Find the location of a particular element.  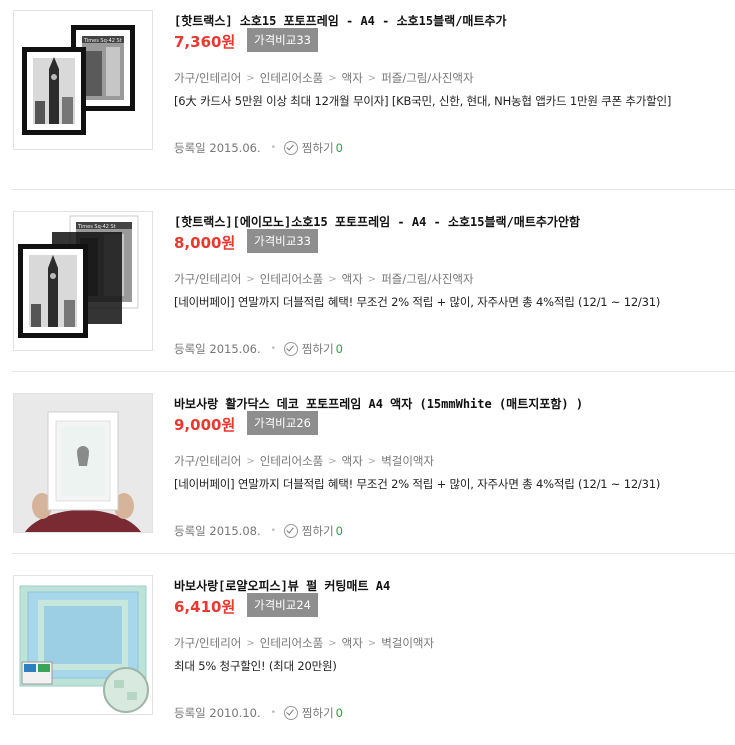

price-compare-button: 가격비교24 is located at coordinates (282, 605).